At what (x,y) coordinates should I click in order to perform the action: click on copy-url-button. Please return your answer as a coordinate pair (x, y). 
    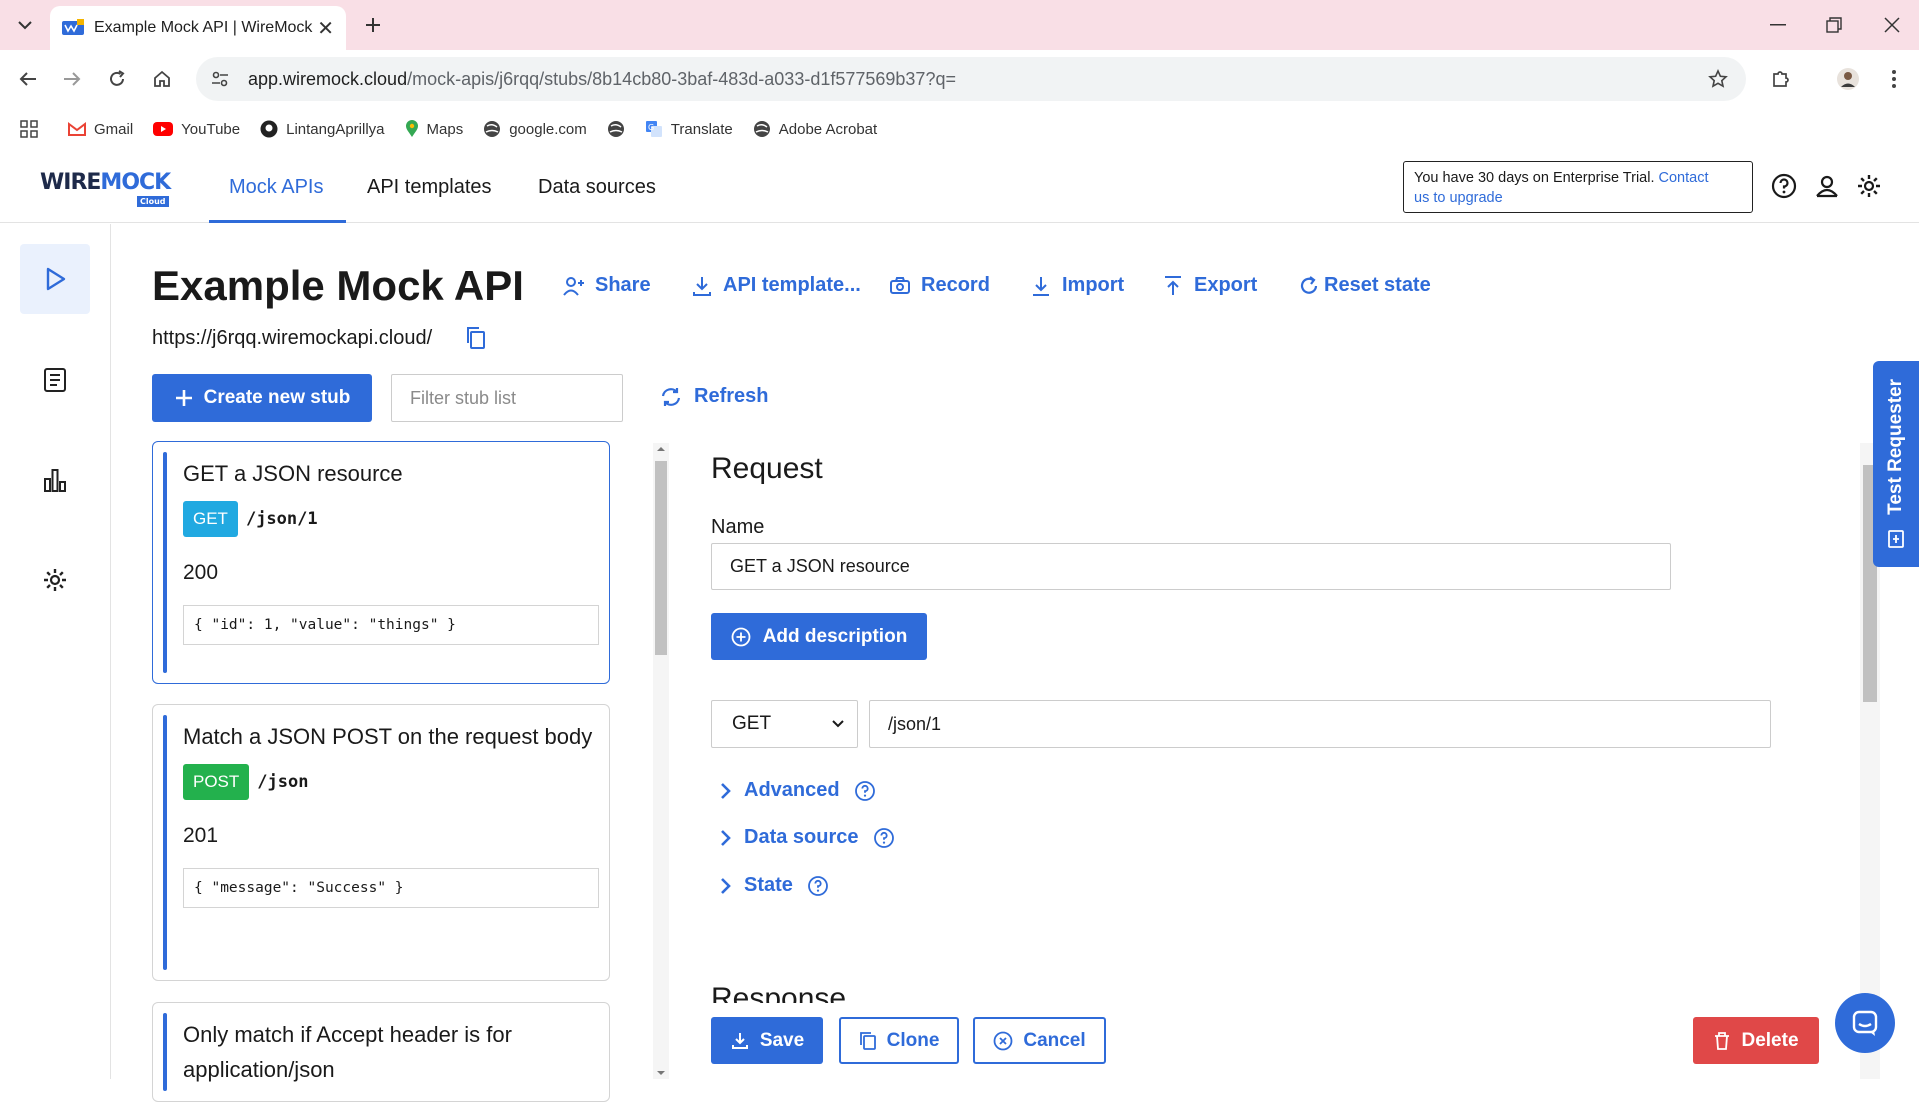
    Looking at the image, I should click on (476, 338).